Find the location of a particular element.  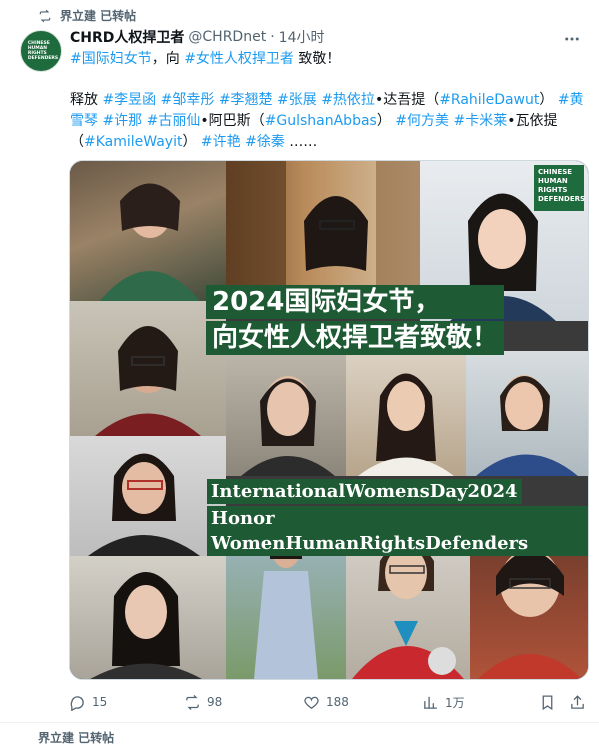

bookmark-button is located at coordinates (547, 702).